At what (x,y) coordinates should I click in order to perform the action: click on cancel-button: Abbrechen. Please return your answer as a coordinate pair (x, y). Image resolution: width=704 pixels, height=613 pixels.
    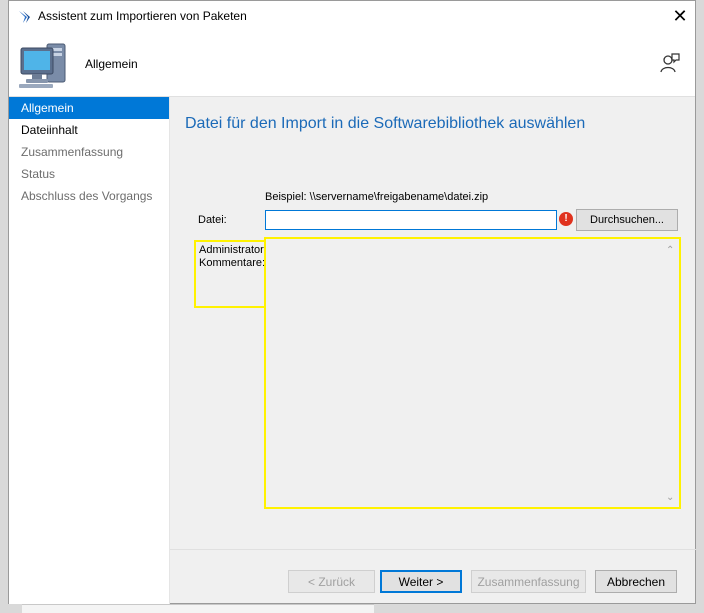
    Looking at the image, I should click on (636, 581).